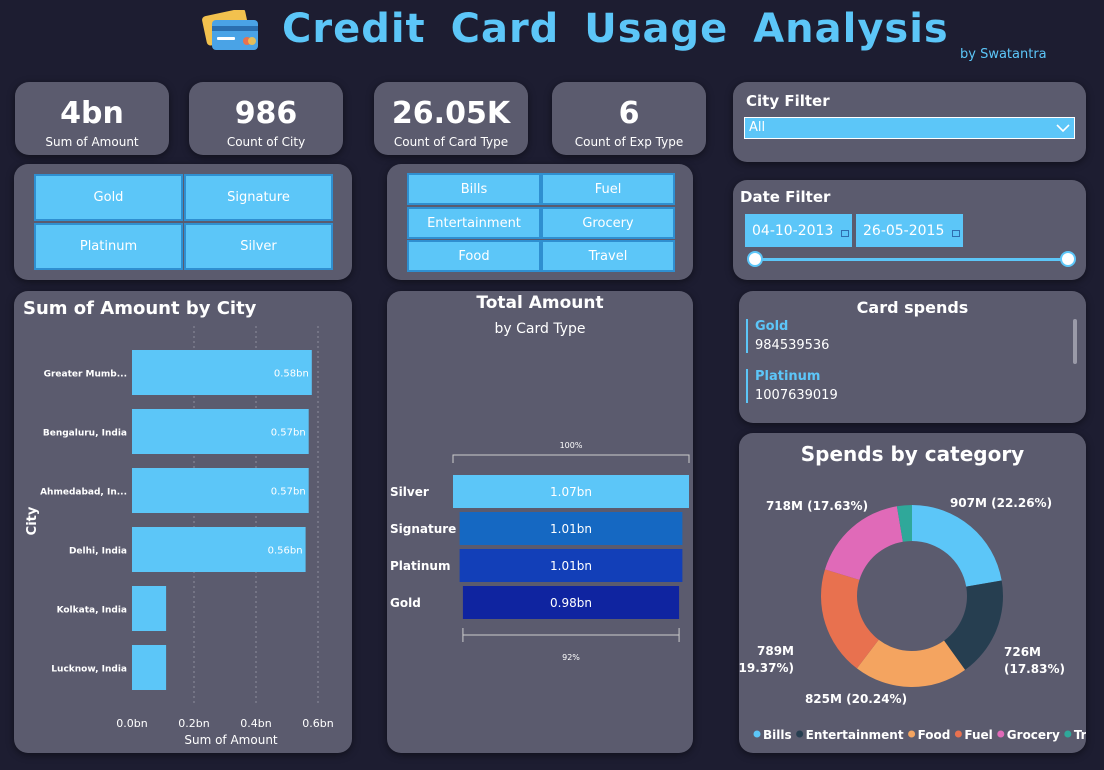 This screenshot has height=770, width=1104. What do you see at coordinates (788, 376) in the screenshot?
I see `card-spends-category: Platinum` at bounding box center [788, 376].